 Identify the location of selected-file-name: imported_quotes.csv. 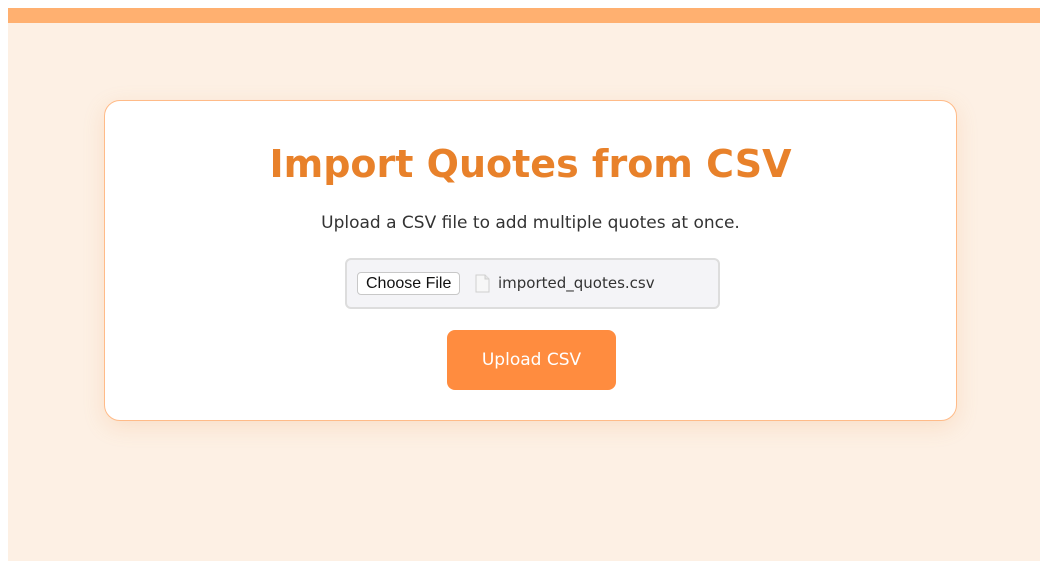
(576, 283).